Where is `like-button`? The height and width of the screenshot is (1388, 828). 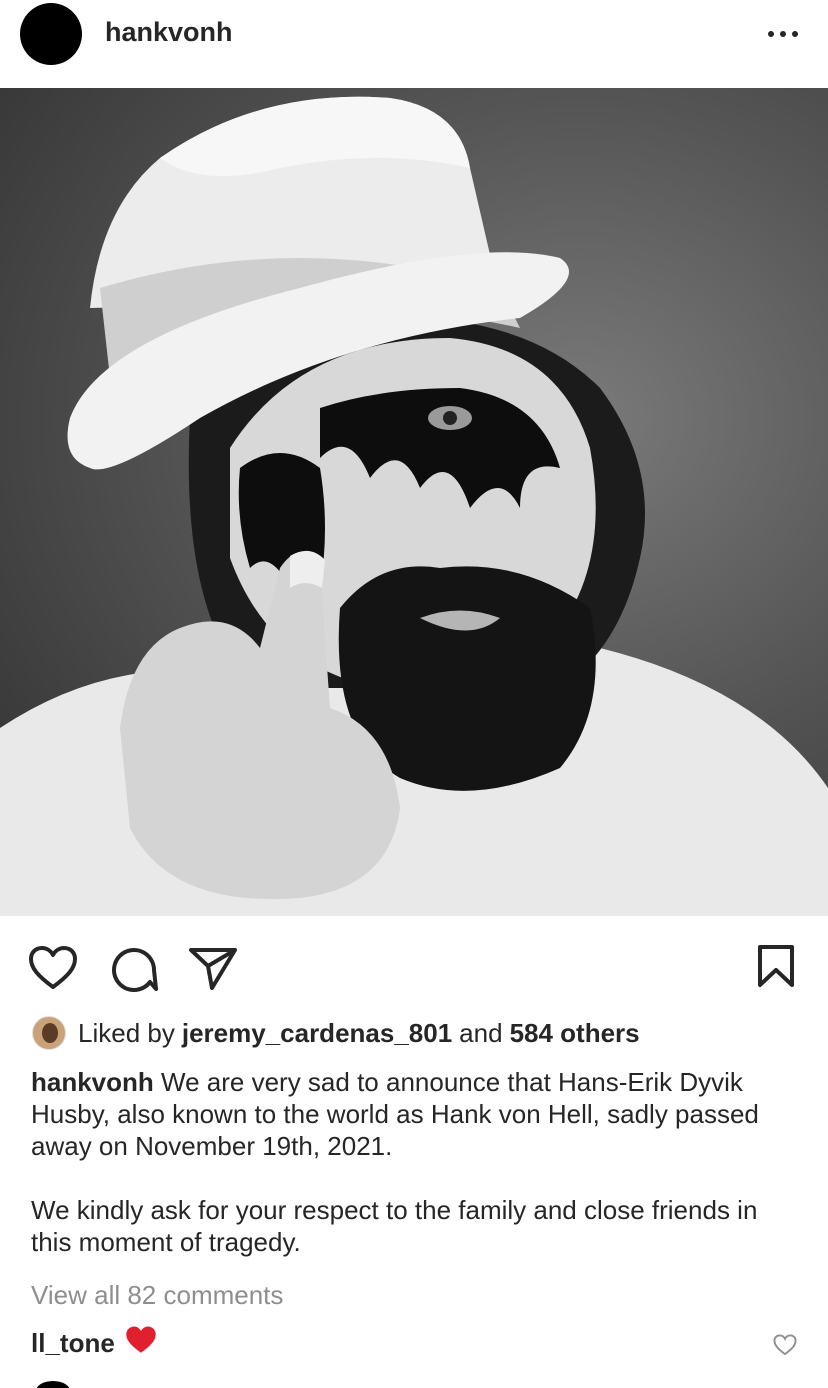 like-button is located at coordinates (53, 968).